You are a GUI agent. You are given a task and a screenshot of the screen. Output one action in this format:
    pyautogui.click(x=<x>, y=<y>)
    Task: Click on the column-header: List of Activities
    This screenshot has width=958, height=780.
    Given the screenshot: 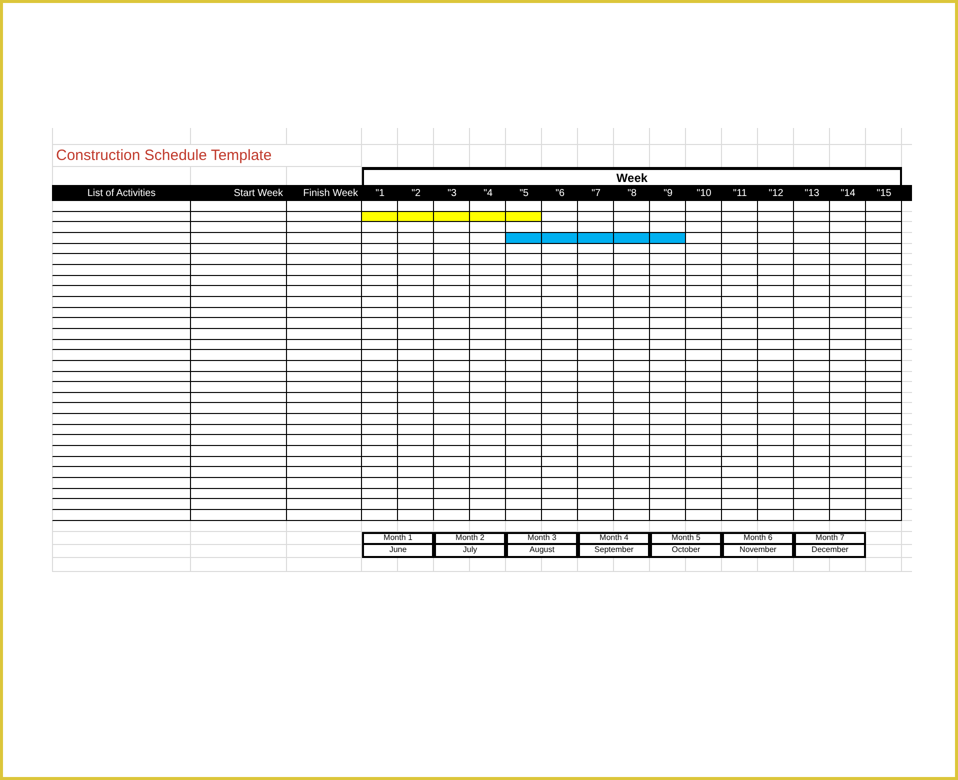 What is the action you would take?
    pyautogui.click(x=121, y=193)
    